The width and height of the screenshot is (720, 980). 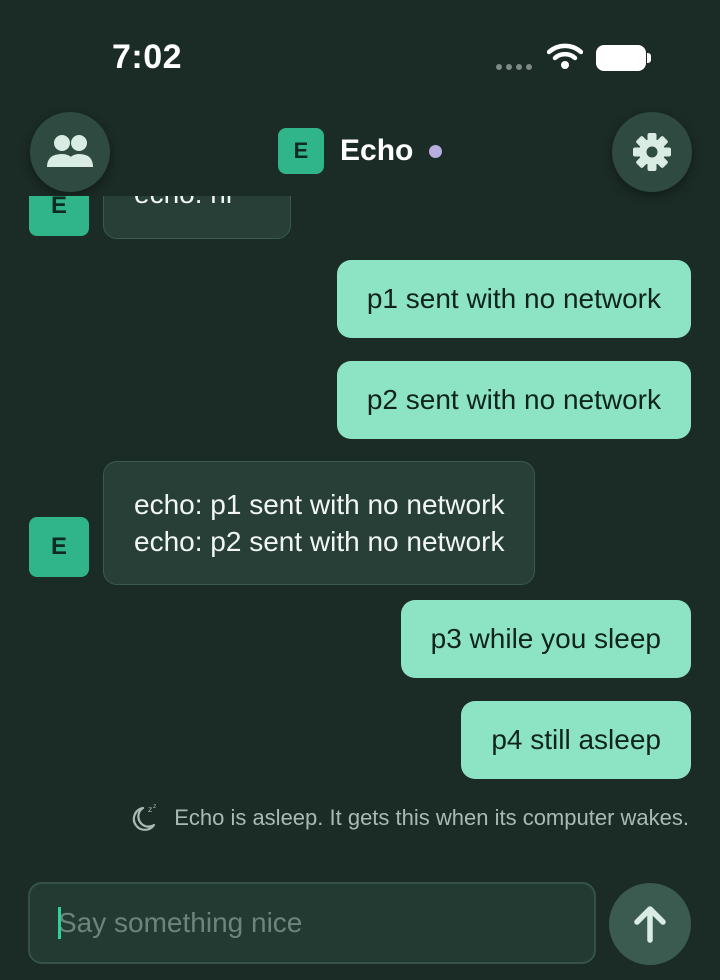 What do you see at coordinates (513, 400) in the screenshot?
I see `outgoing-message: p2 sent with no network` at bounding box center [513, 400].